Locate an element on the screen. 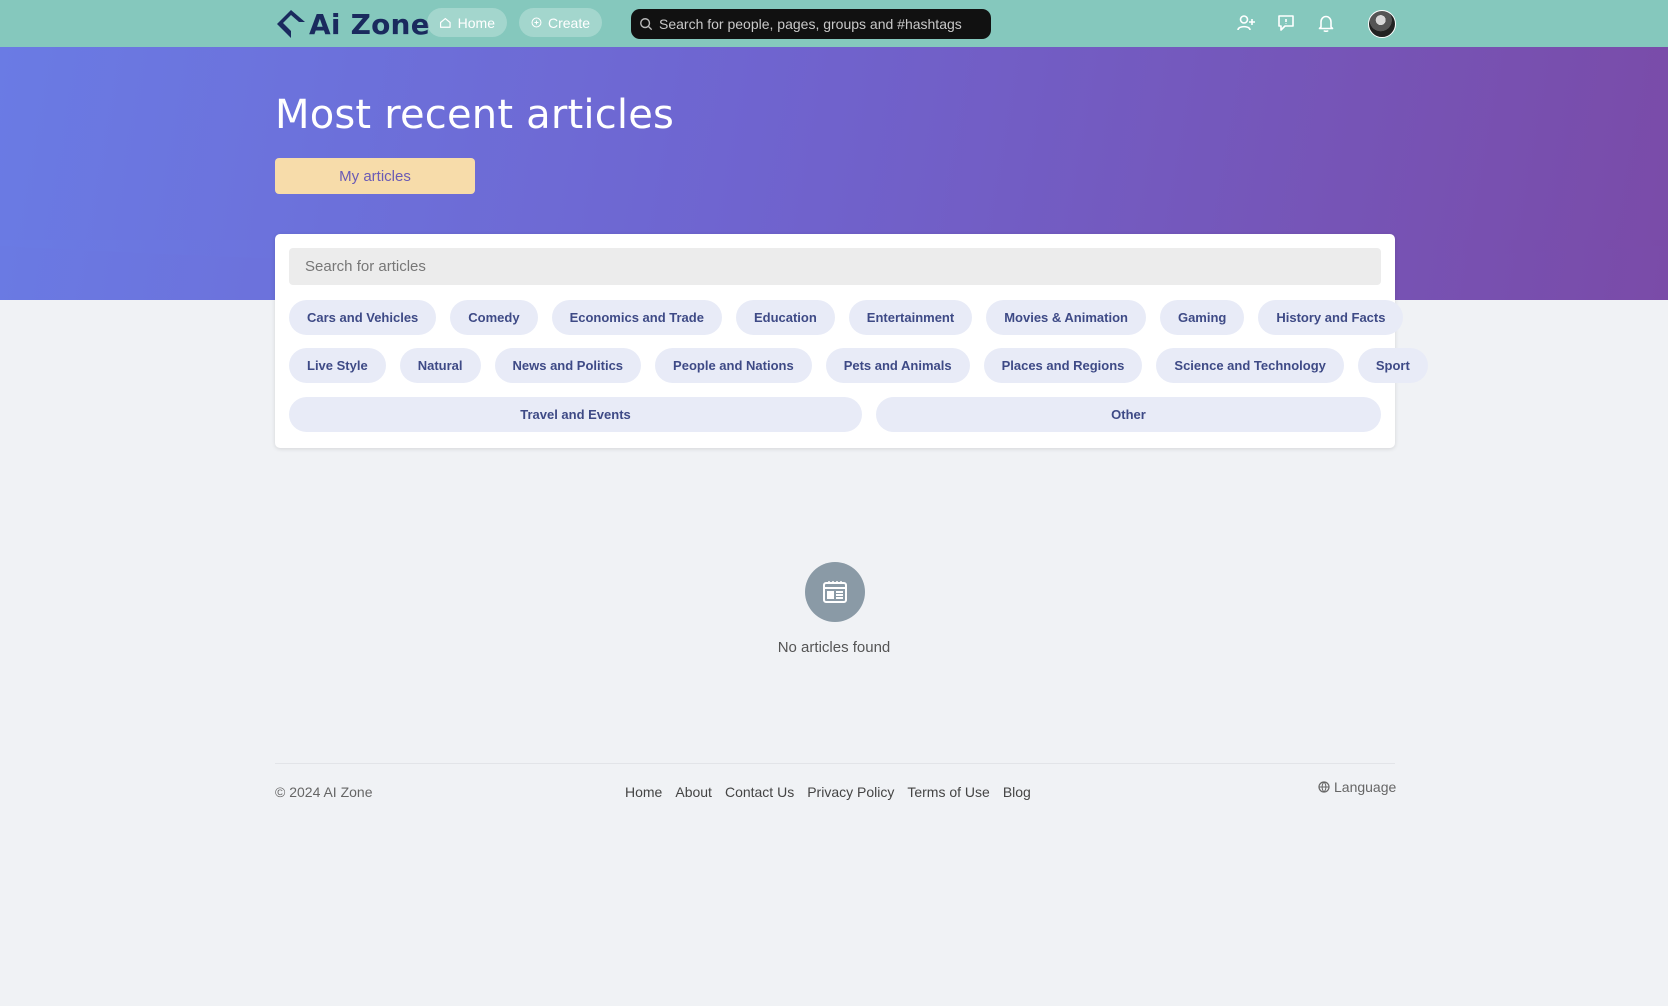 Image resolution: width=1668 pixels, height=1006 pixels. add-user-button is located at coordinates (1246, 23).